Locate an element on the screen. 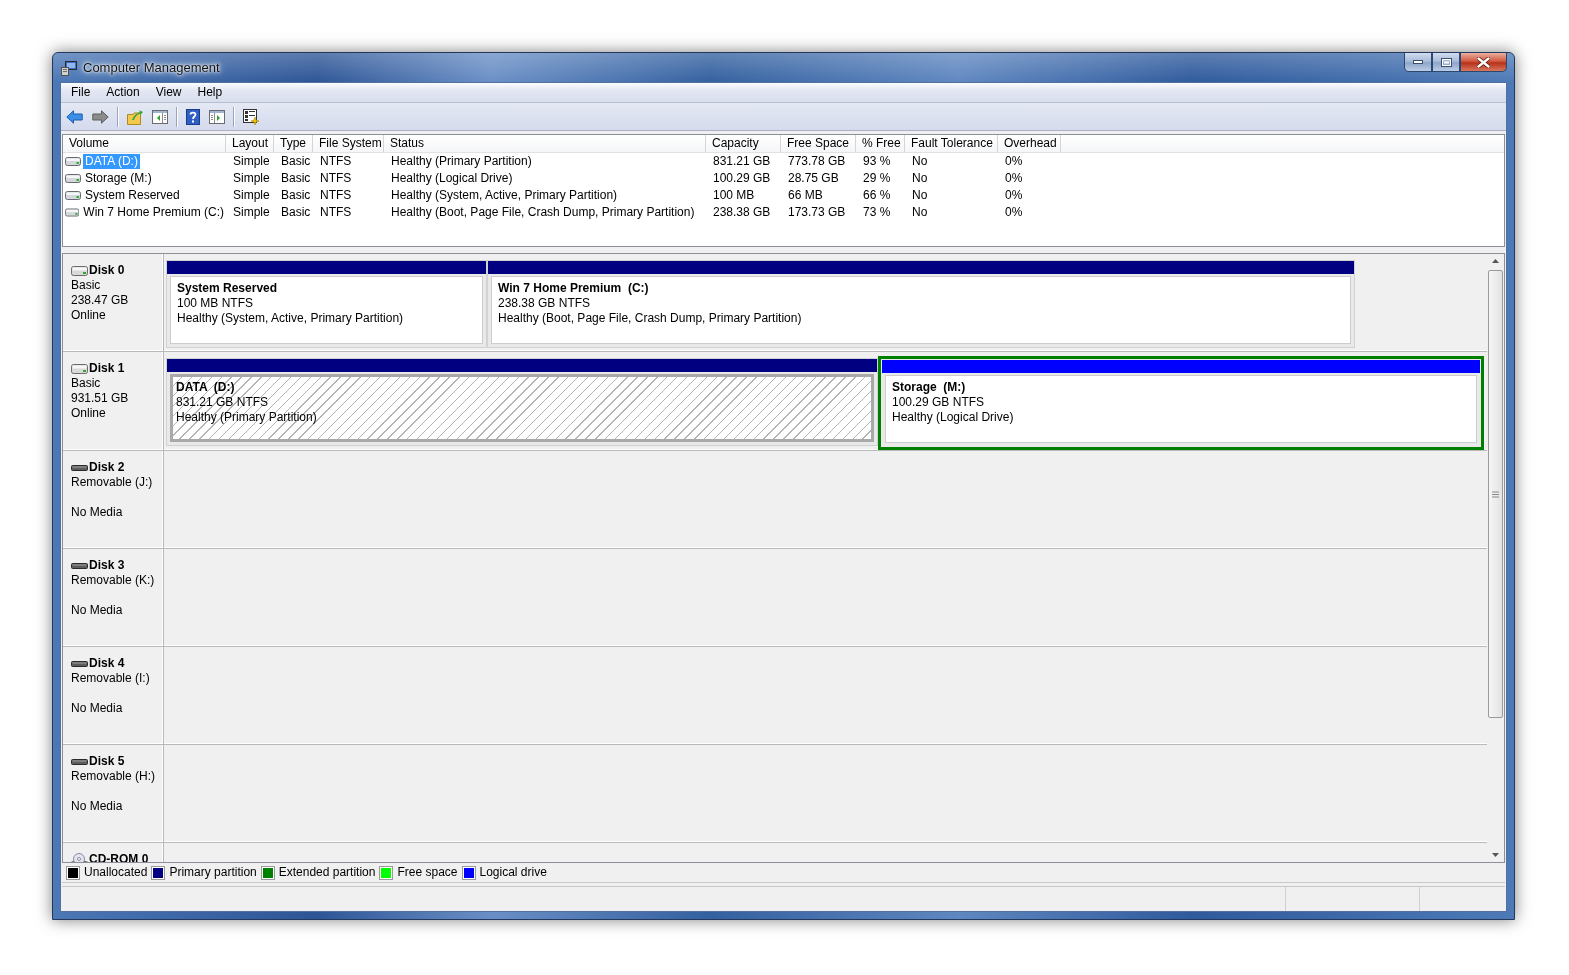 The height and width of the screenshot is (975, 1569). partition-name: DATA (D:) is located at coordinates (205, 387).